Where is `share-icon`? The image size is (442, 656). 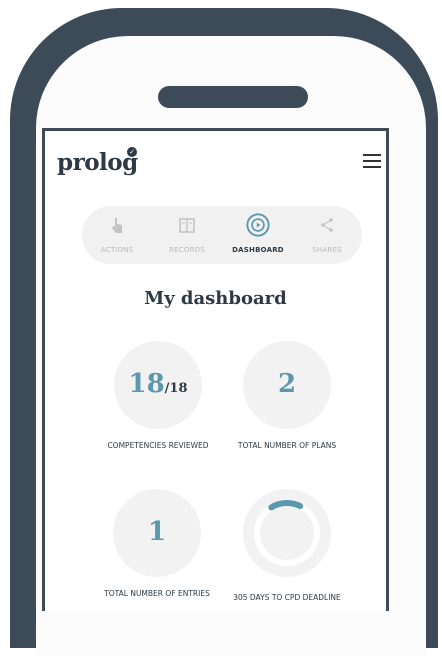 share-icon is located at coordinates (327, 225).